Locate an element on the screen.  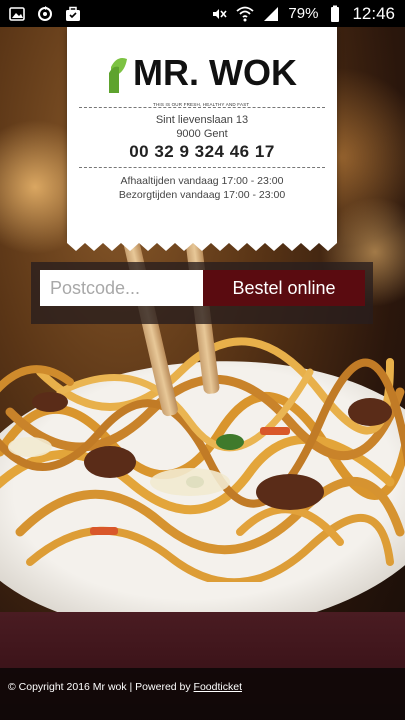
clock: 12:46 is located at coordinates (373, 13).